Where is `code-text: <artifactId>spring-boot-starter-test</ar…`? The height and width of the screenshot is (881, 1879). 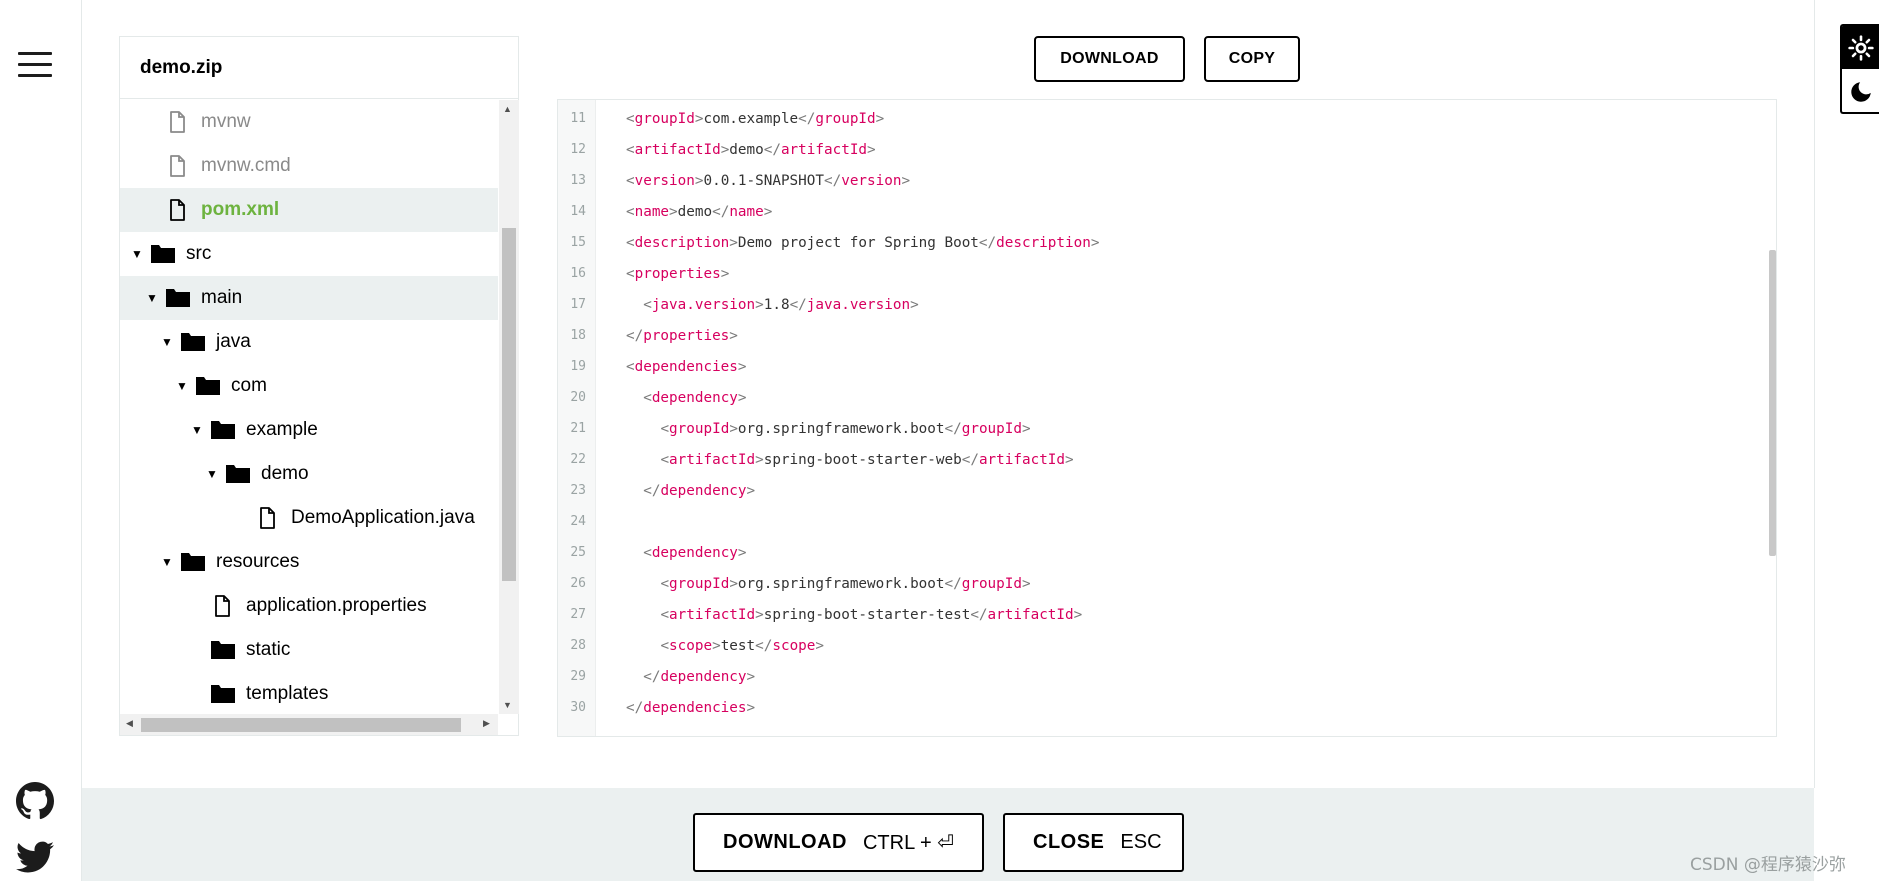 code-text: <artifactId>spring-boot-starter-test</ar… is located at coordinates (871, 614).